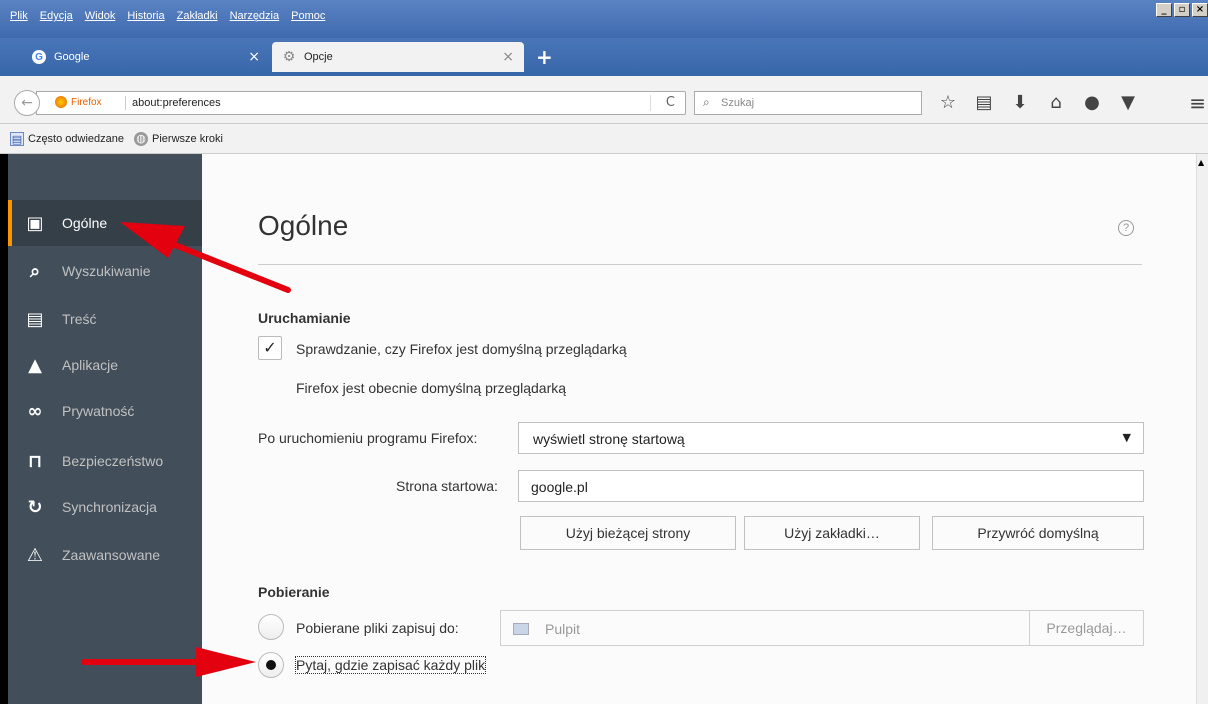 The image size is (1208, 704). What do you see at coordinates (17, 138) in the screenshot?
I see `bookmark-folder-icon: ▤` at bounding box center [17, 138].